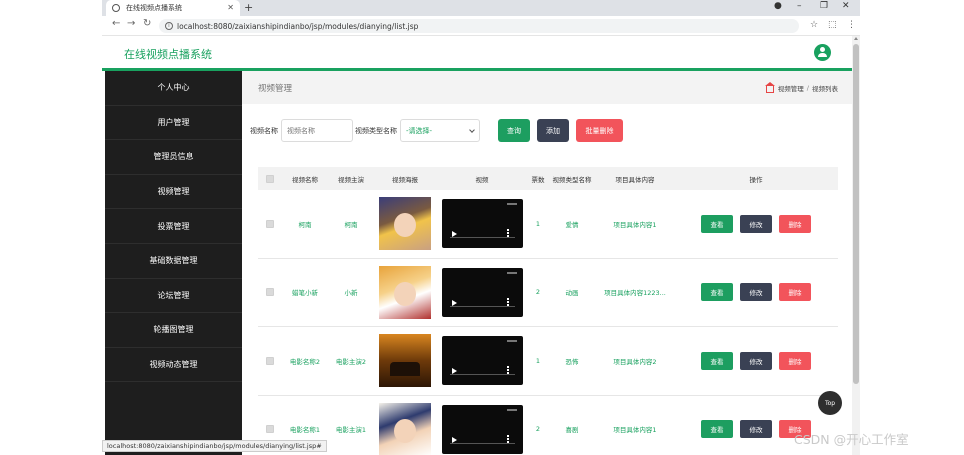 Image resolution: width=964 pixels, height=455 pixels. Describe the element at coordinates (317, 130) in the screenshot. I see `video-name-input` at that location.